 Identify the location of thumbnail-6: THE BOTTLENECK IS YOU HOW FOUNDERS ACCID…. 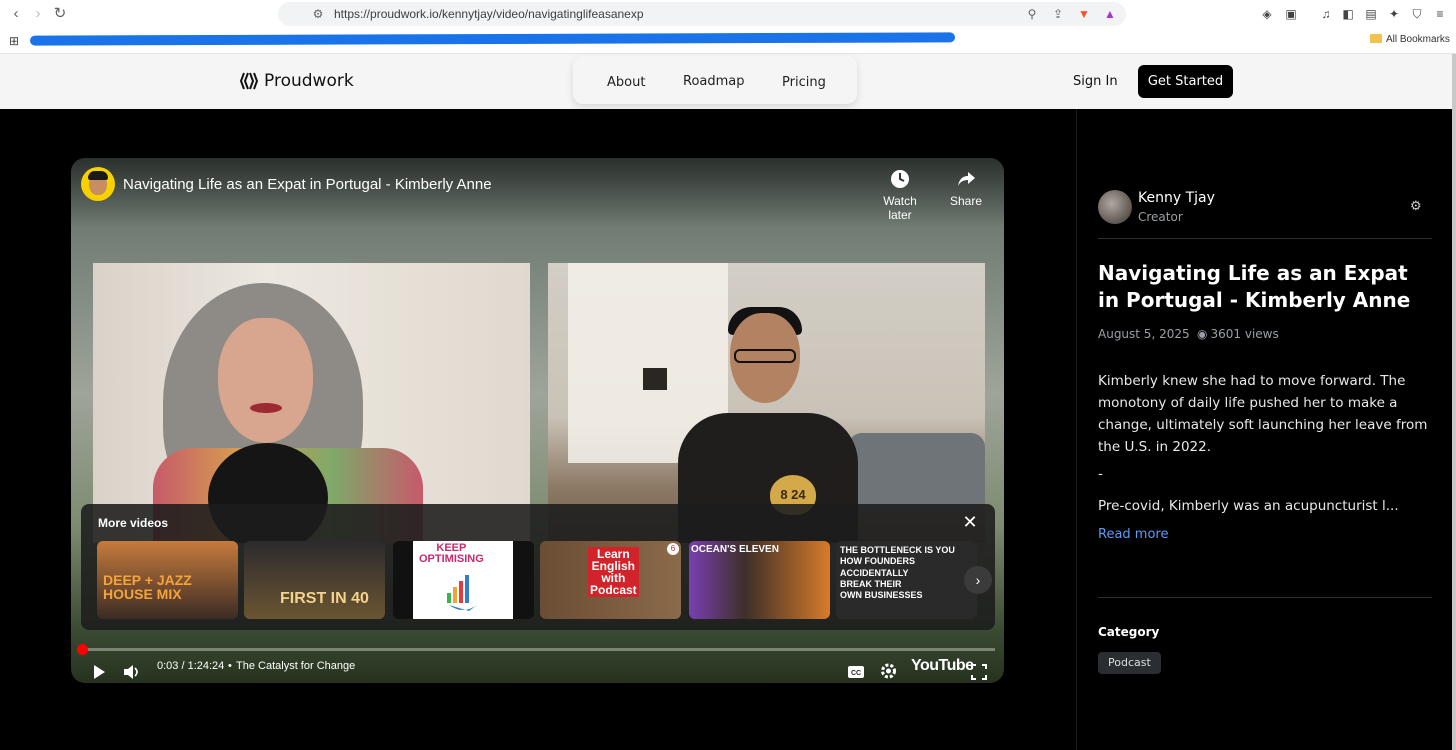
(906, 580).